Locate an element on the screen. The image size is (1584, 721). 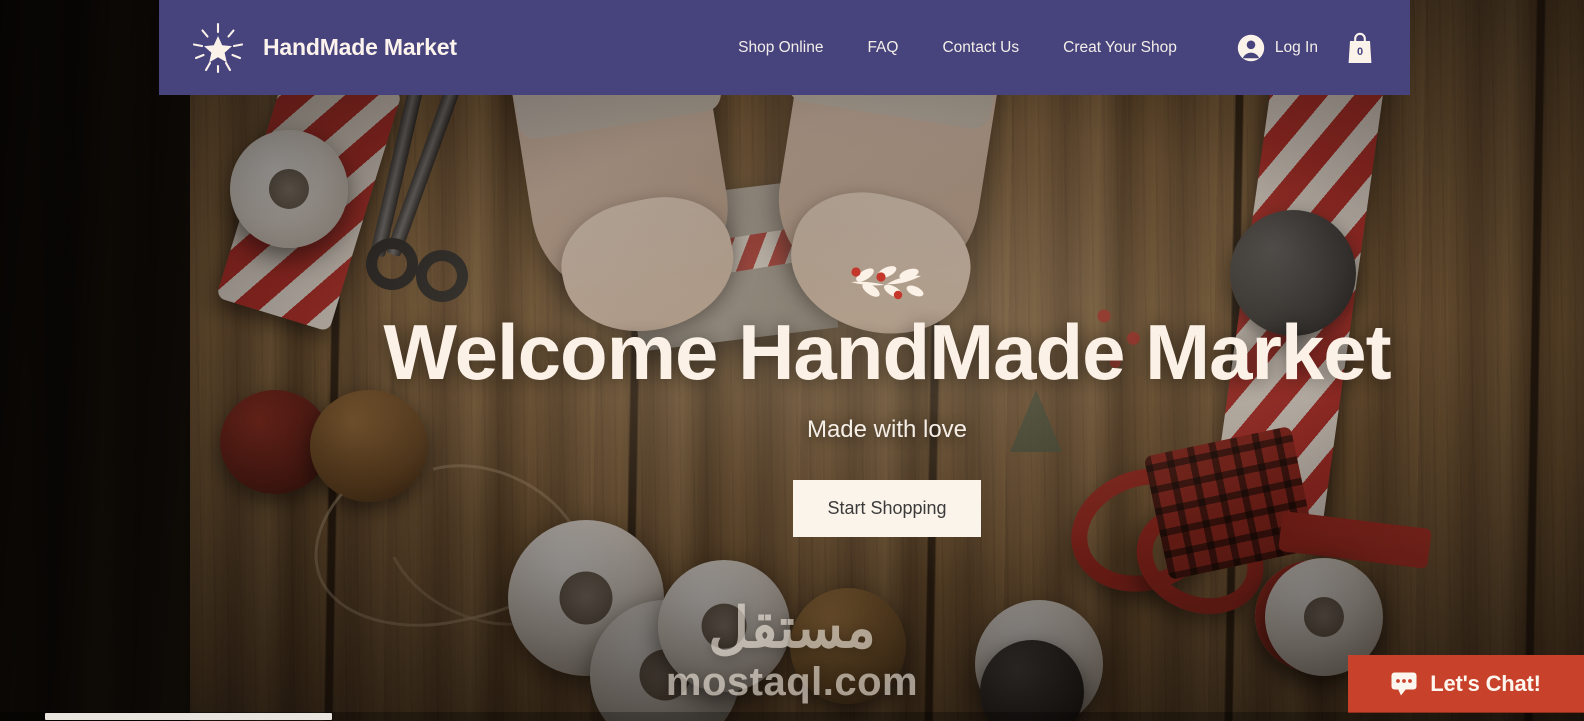
nav-item-faq: FAQ is located at coordinates (882, 48).